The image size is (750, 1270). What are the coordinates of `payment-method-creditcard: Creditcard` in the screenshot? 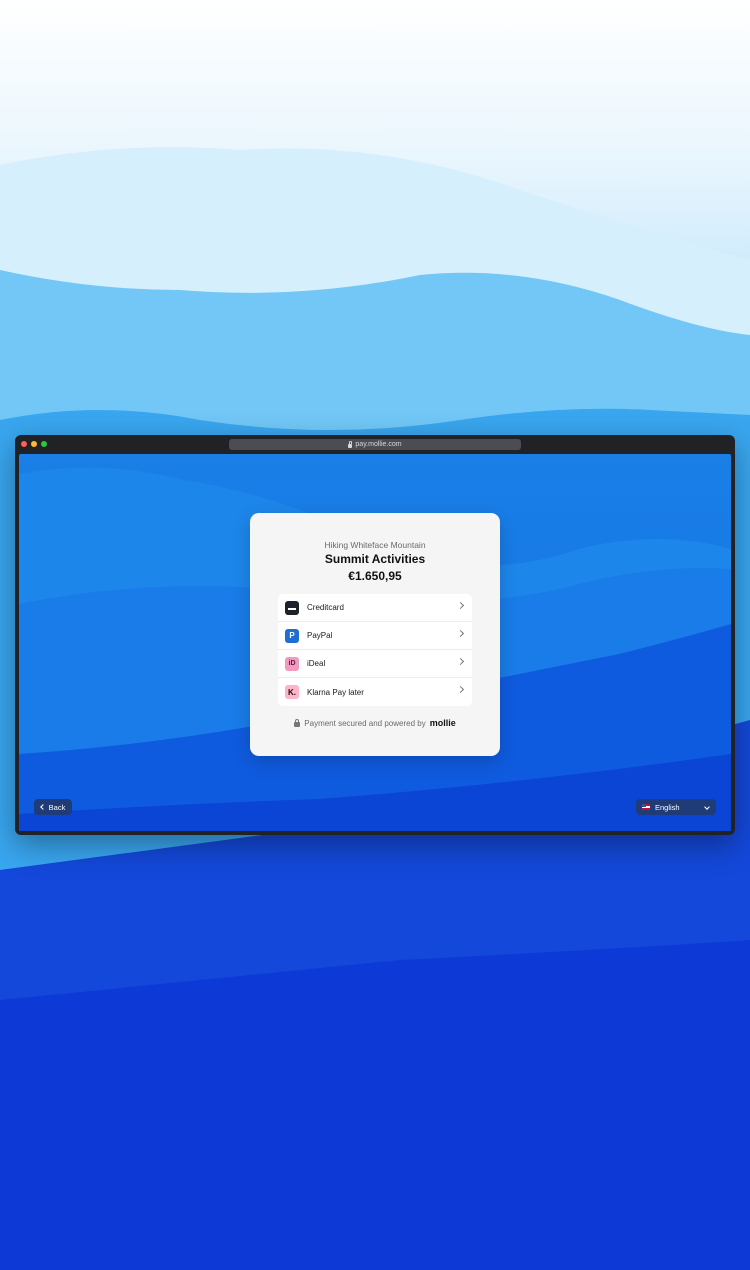 It's located at (375, 608).